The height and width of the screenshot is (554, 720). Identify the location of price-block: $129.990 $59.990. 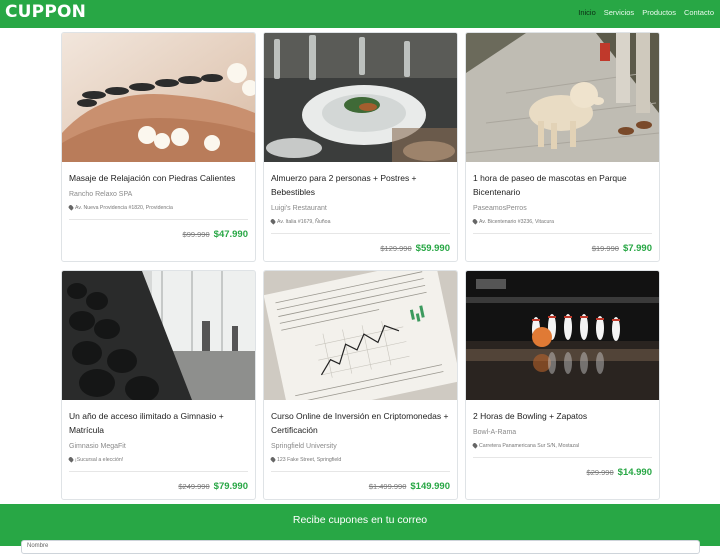
(415, 248).